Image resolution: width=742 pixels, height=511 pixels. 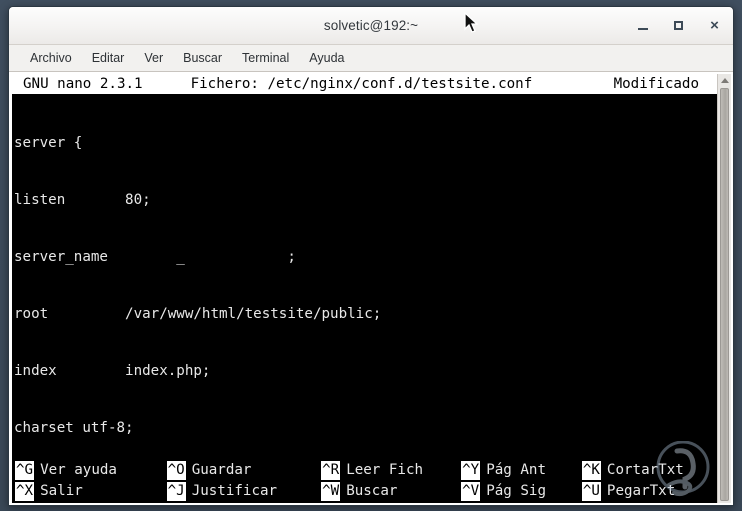 I want to click on window-titlebar: solvetic@192:~ ×, so click(x=371, y=26).